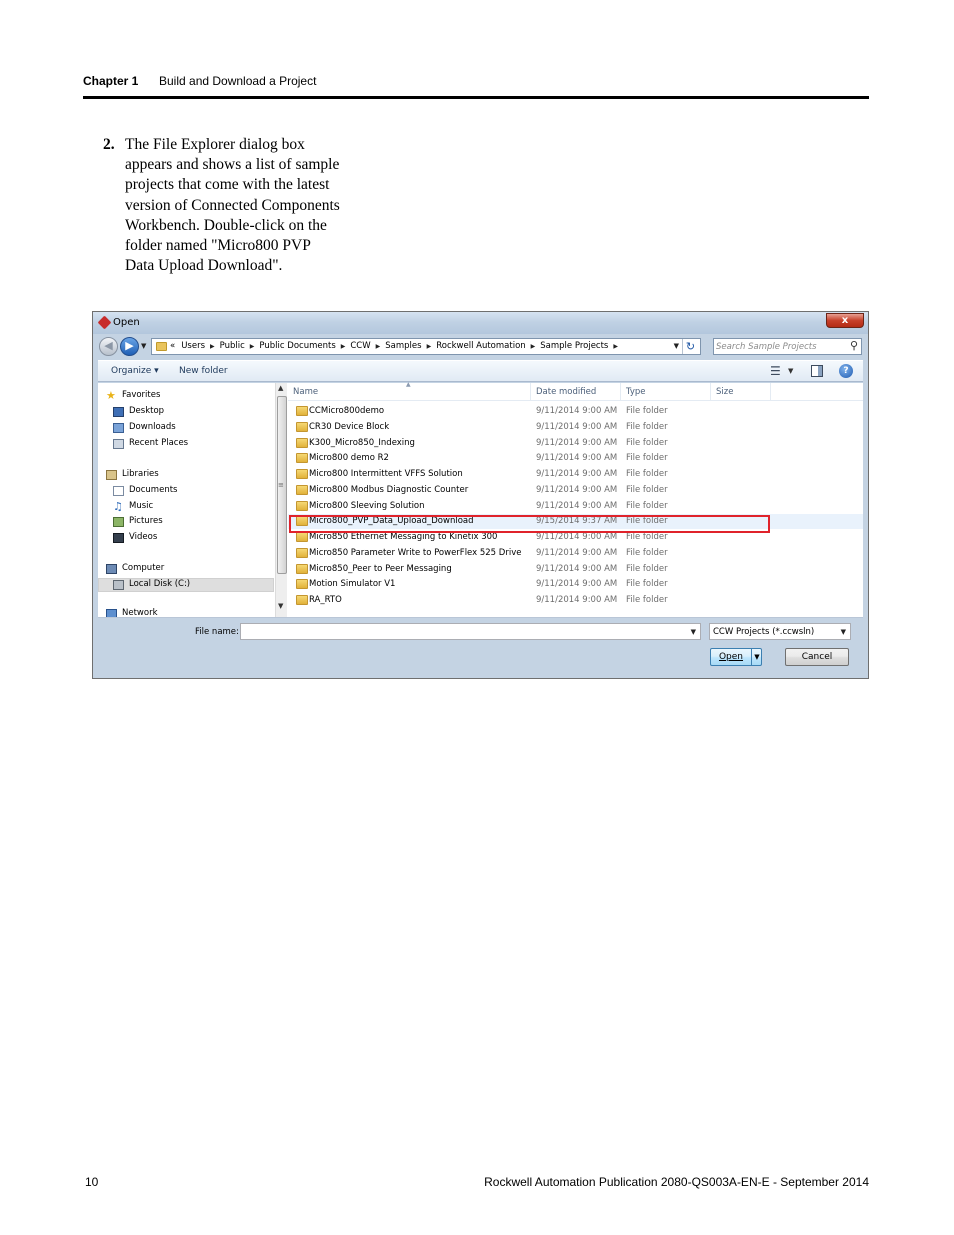 This screenshot has height=1235, width=954. I want to click on back-button: ◀, so click(108, 346).